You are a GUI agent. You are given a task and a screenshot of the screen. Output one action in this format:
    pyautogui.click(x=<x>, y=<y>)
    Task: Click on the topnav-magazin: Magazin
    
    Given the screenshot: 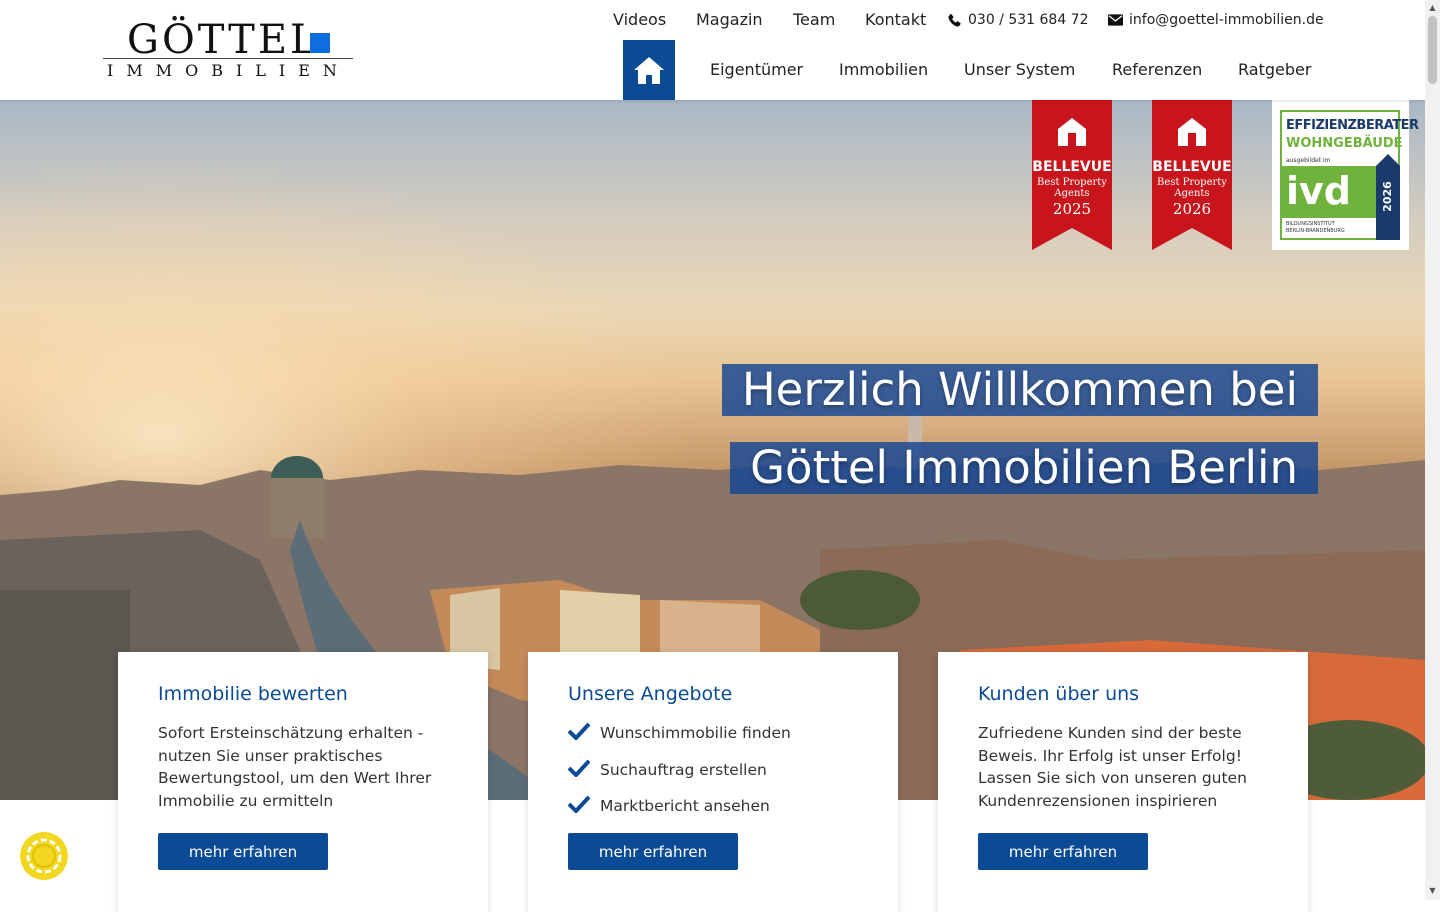 What is the action you would take?
    pyautogui.click(x=729, y=20)
    